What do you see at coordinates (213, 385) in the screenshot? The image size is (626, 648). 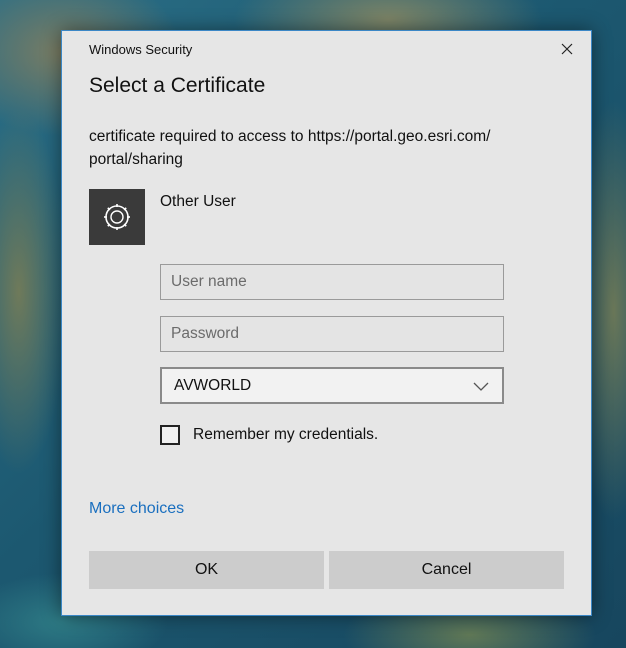 I see `domain-selected-value: AVWORLD` at bounding box center [213, 385].